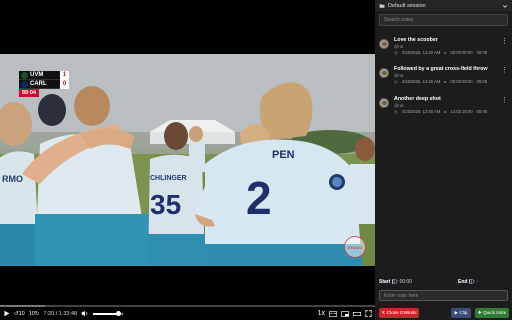 The height and width of the screenshot is (320, 512). Describe the element at coordinates (24, 84) in the screenshot. I see `team2-logo-icon` at that location.